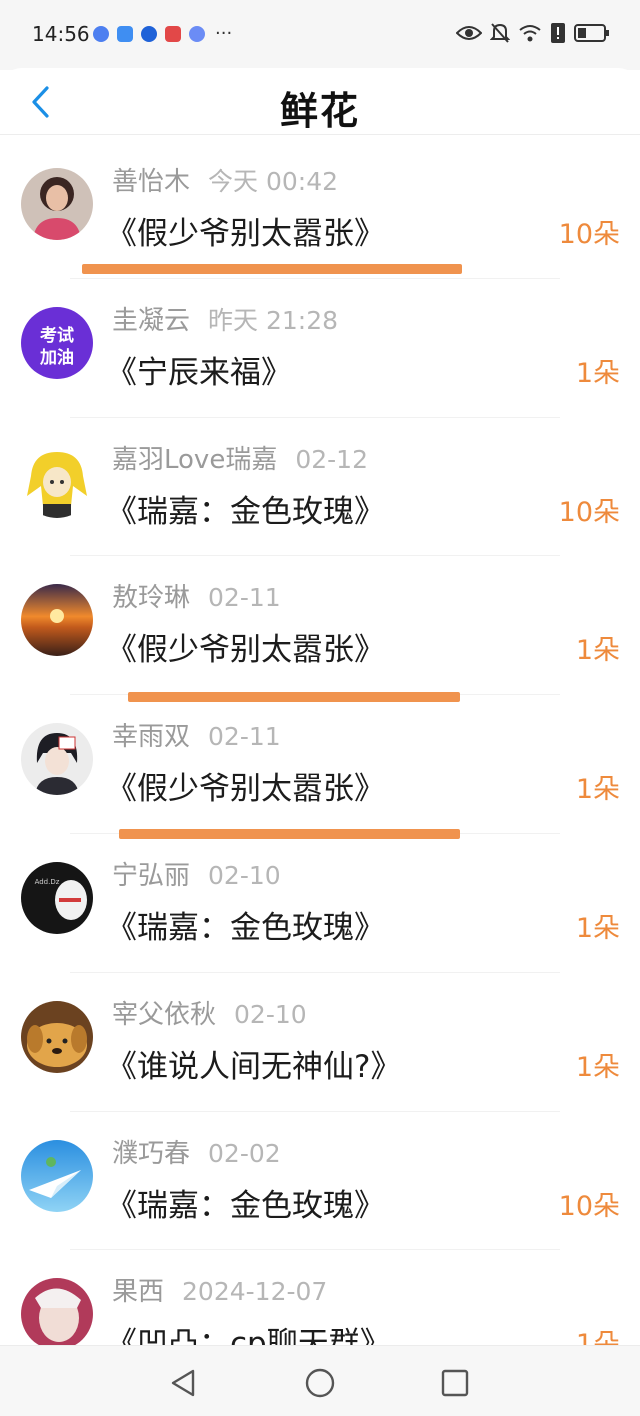 The width and height of the screenshot is (640, 1416). I want to click on more-notifications: ···, so click(224, 33).